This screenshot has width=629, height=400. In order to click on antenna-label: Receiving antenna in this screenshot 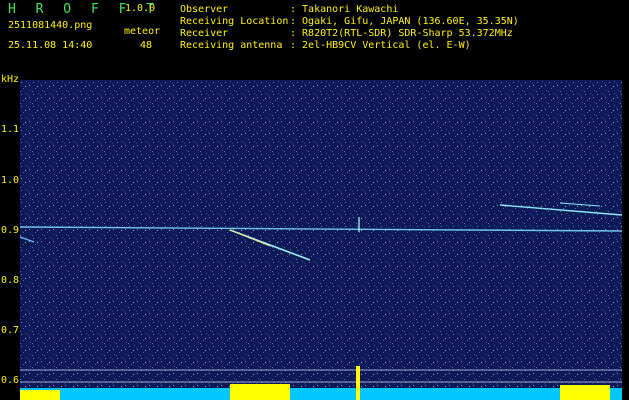, I will do `click(231, 45)`.